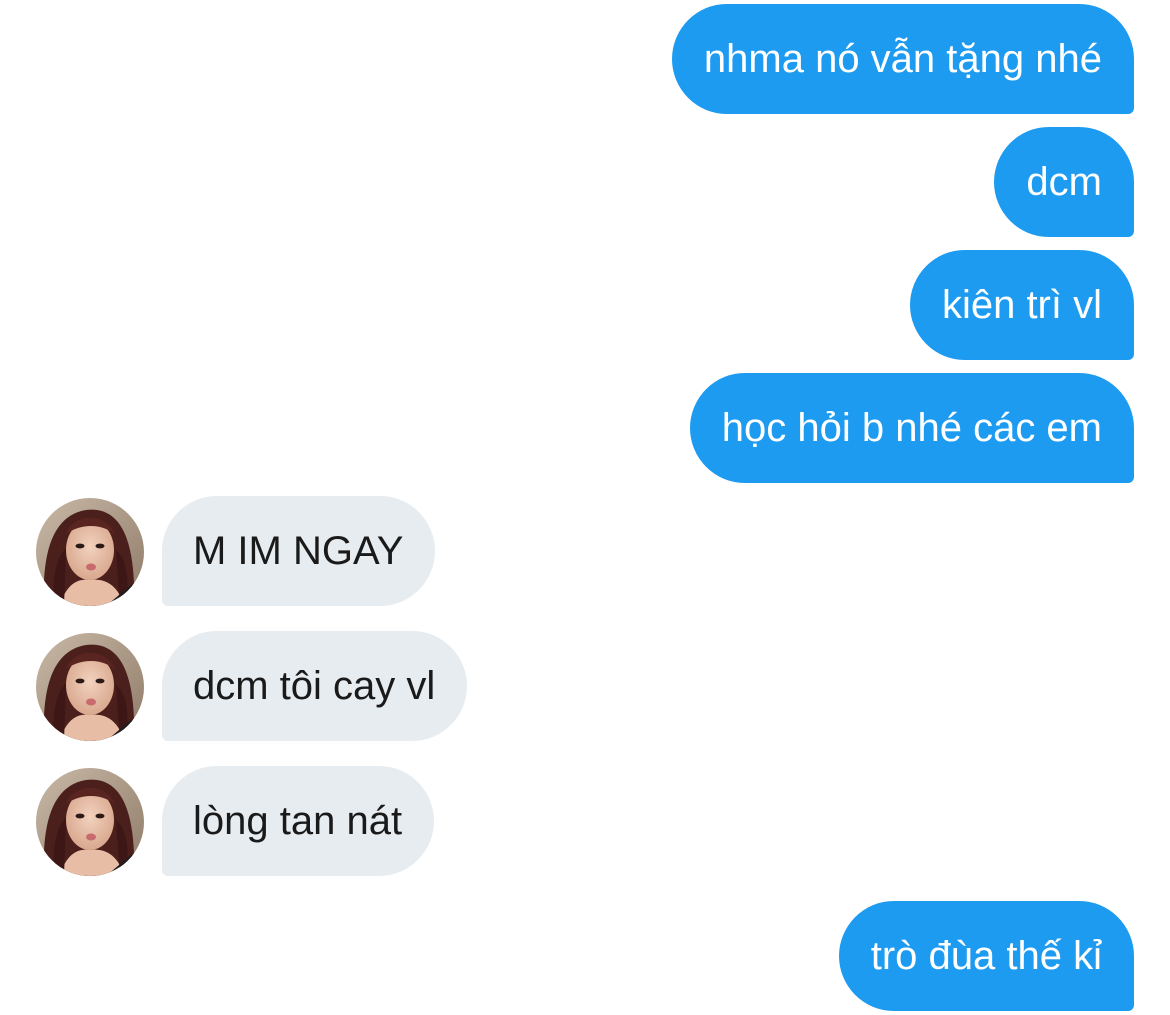  I want to click on incoming-message-bubble: dcm tôi cay vl, so click(315, 686).